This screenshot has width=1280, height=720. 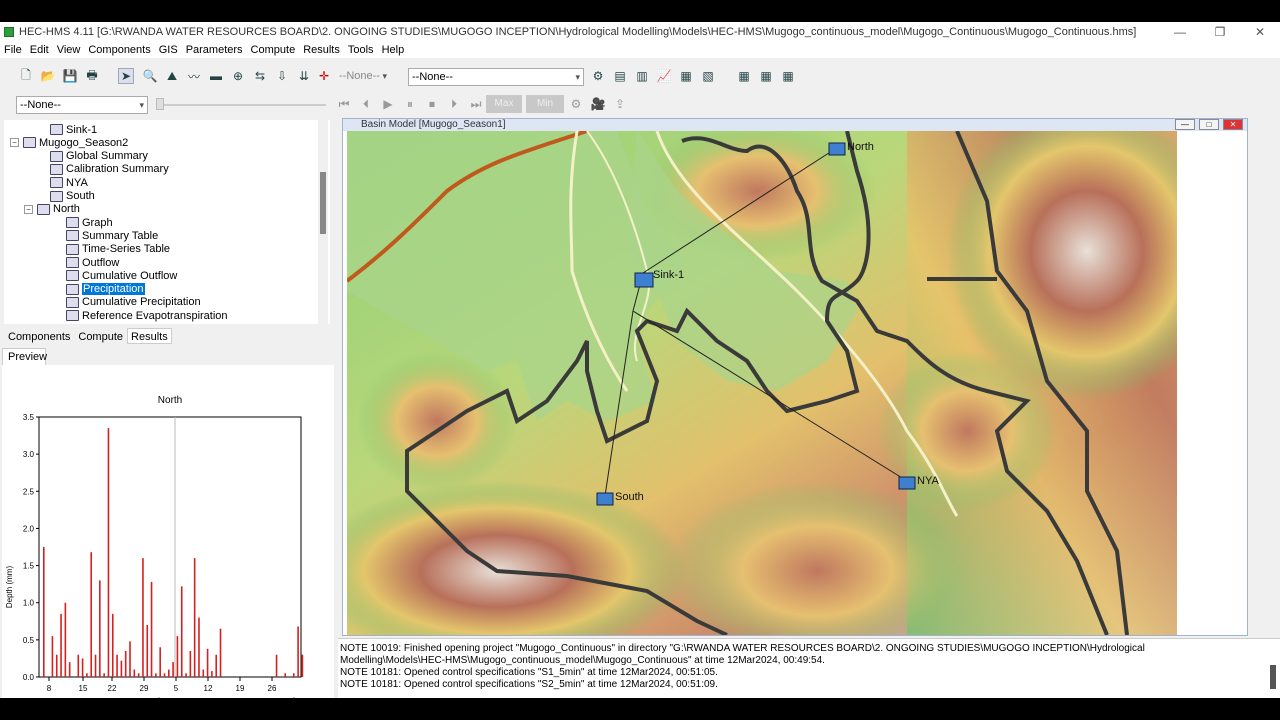 I want to click on tree-item-nya: NYA, so click(x=69, y=182).